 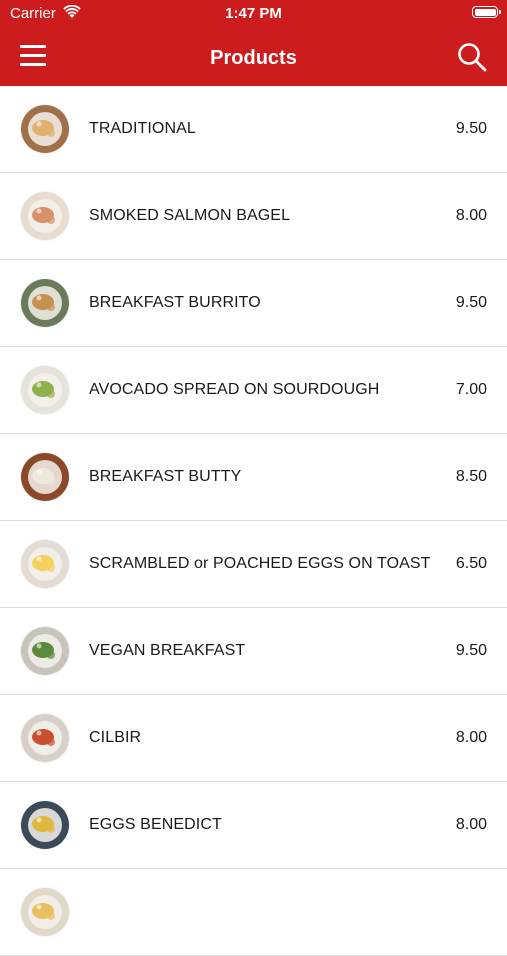 I want to click on battery-icon, so click(x=486, y=12).